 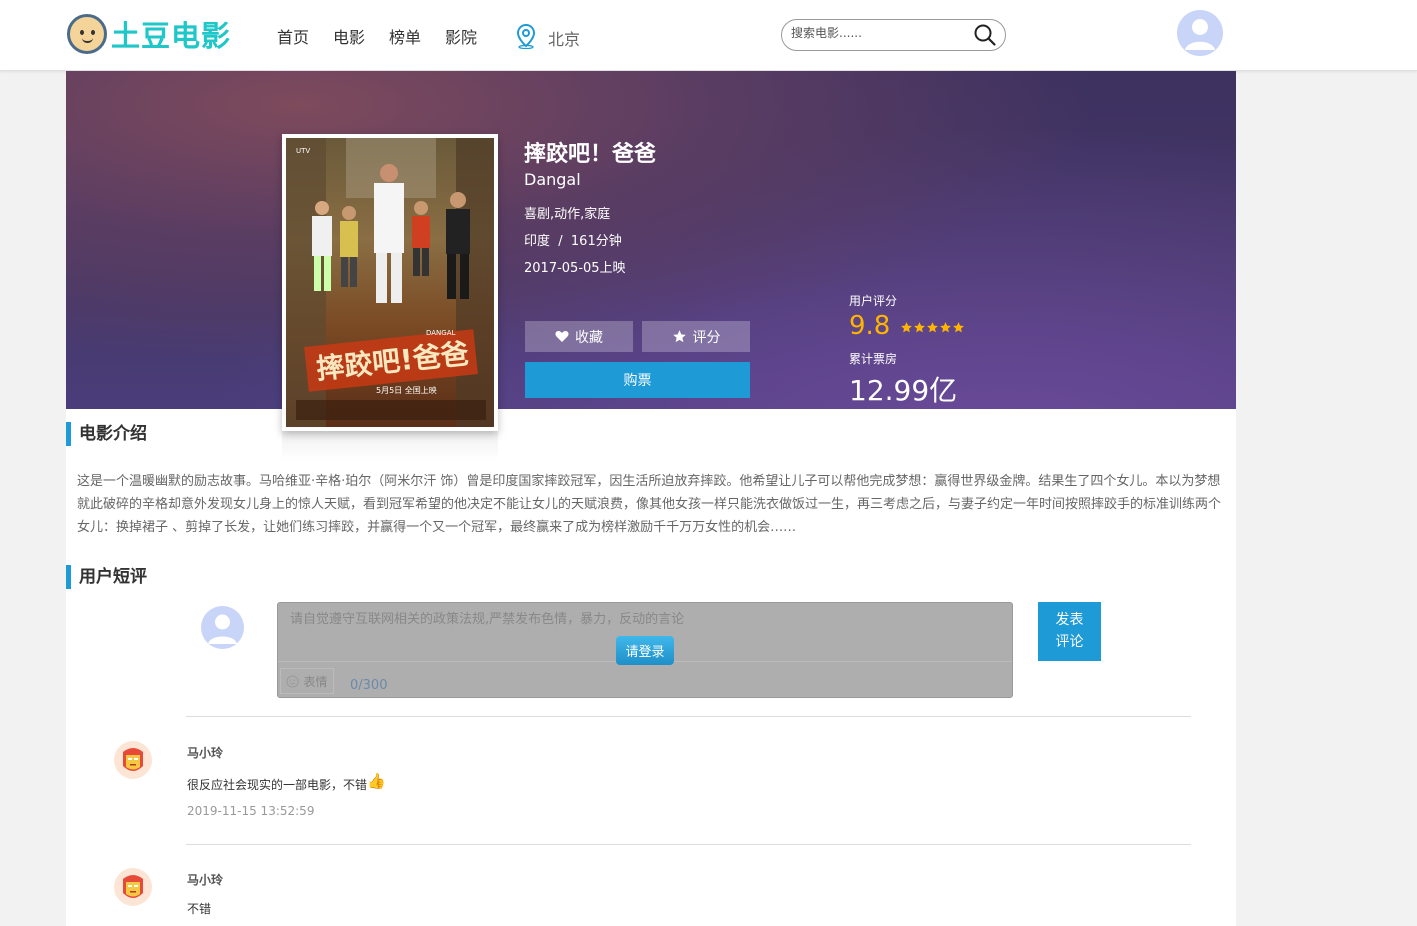 I want to click on rate-button: 评分, so click(x=696, y=336).